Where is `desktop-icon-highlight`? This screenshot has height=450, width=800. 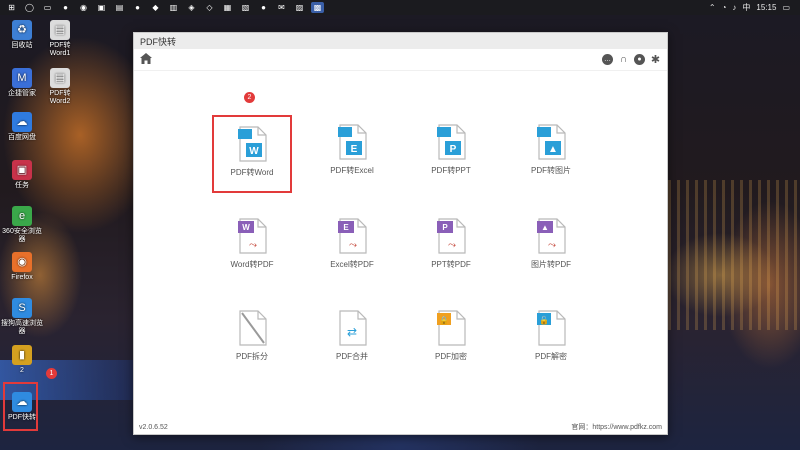
desktop-icon-highlight is located at coordinates (20, 406).